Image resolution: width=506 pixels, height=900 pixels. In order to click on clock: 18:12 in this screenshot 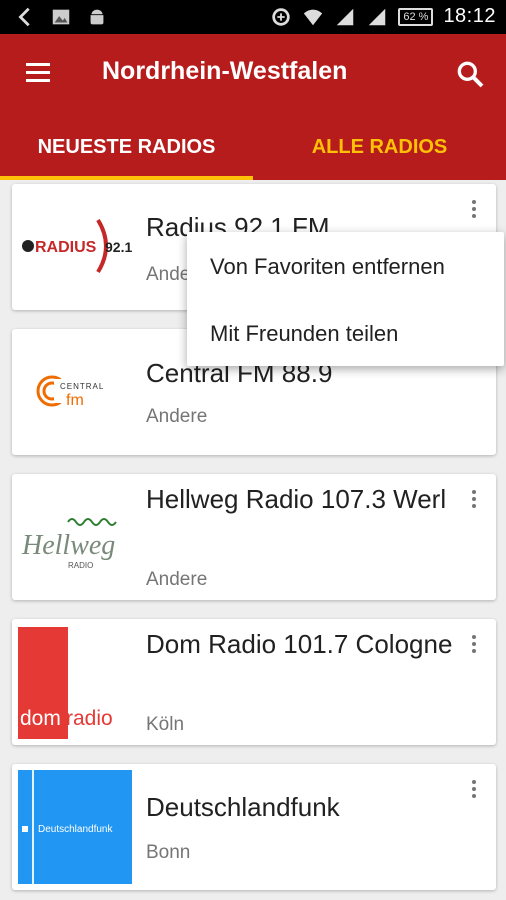, I will do `click(469, 16)`.